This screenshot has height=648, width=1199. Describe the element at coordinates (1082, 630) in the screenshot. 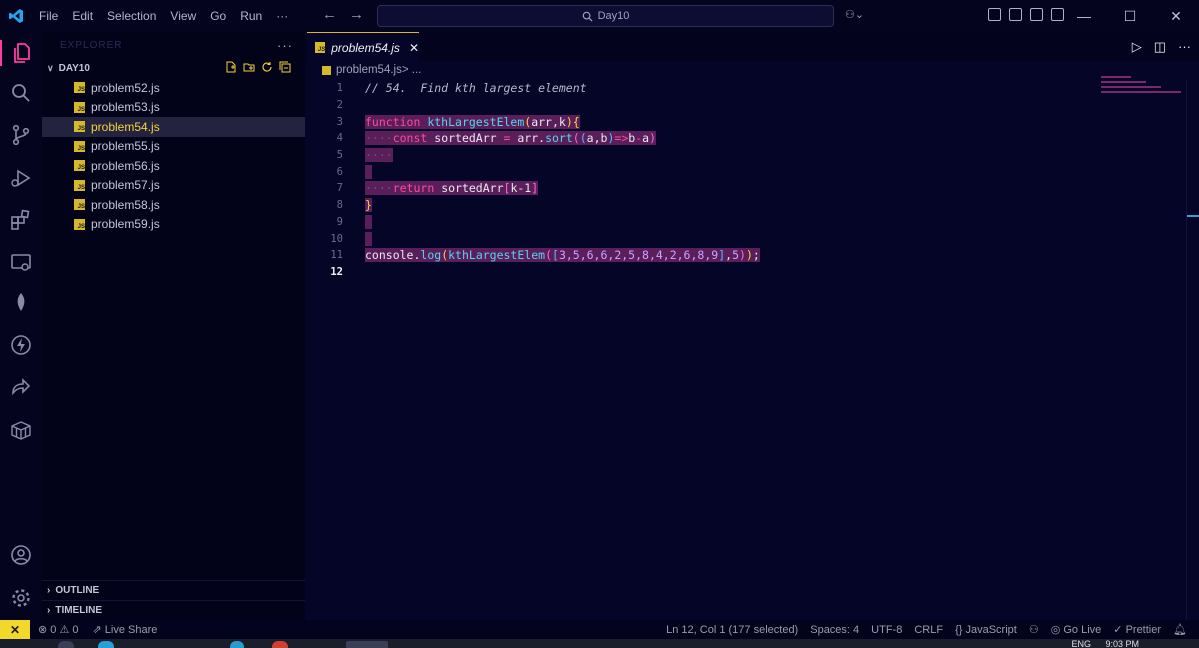

I see `go-live-label: Go Live` at that location.